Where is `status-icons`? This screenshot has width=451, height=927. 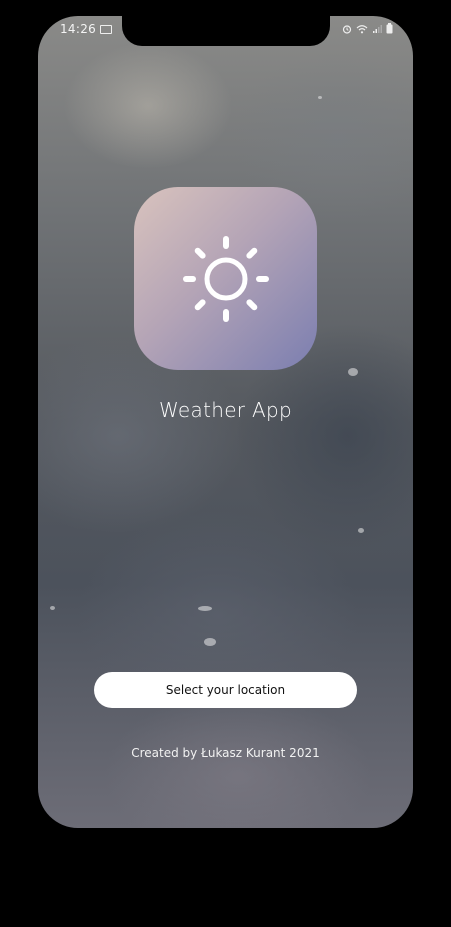 status-icons is located at coordinates (367, 28).